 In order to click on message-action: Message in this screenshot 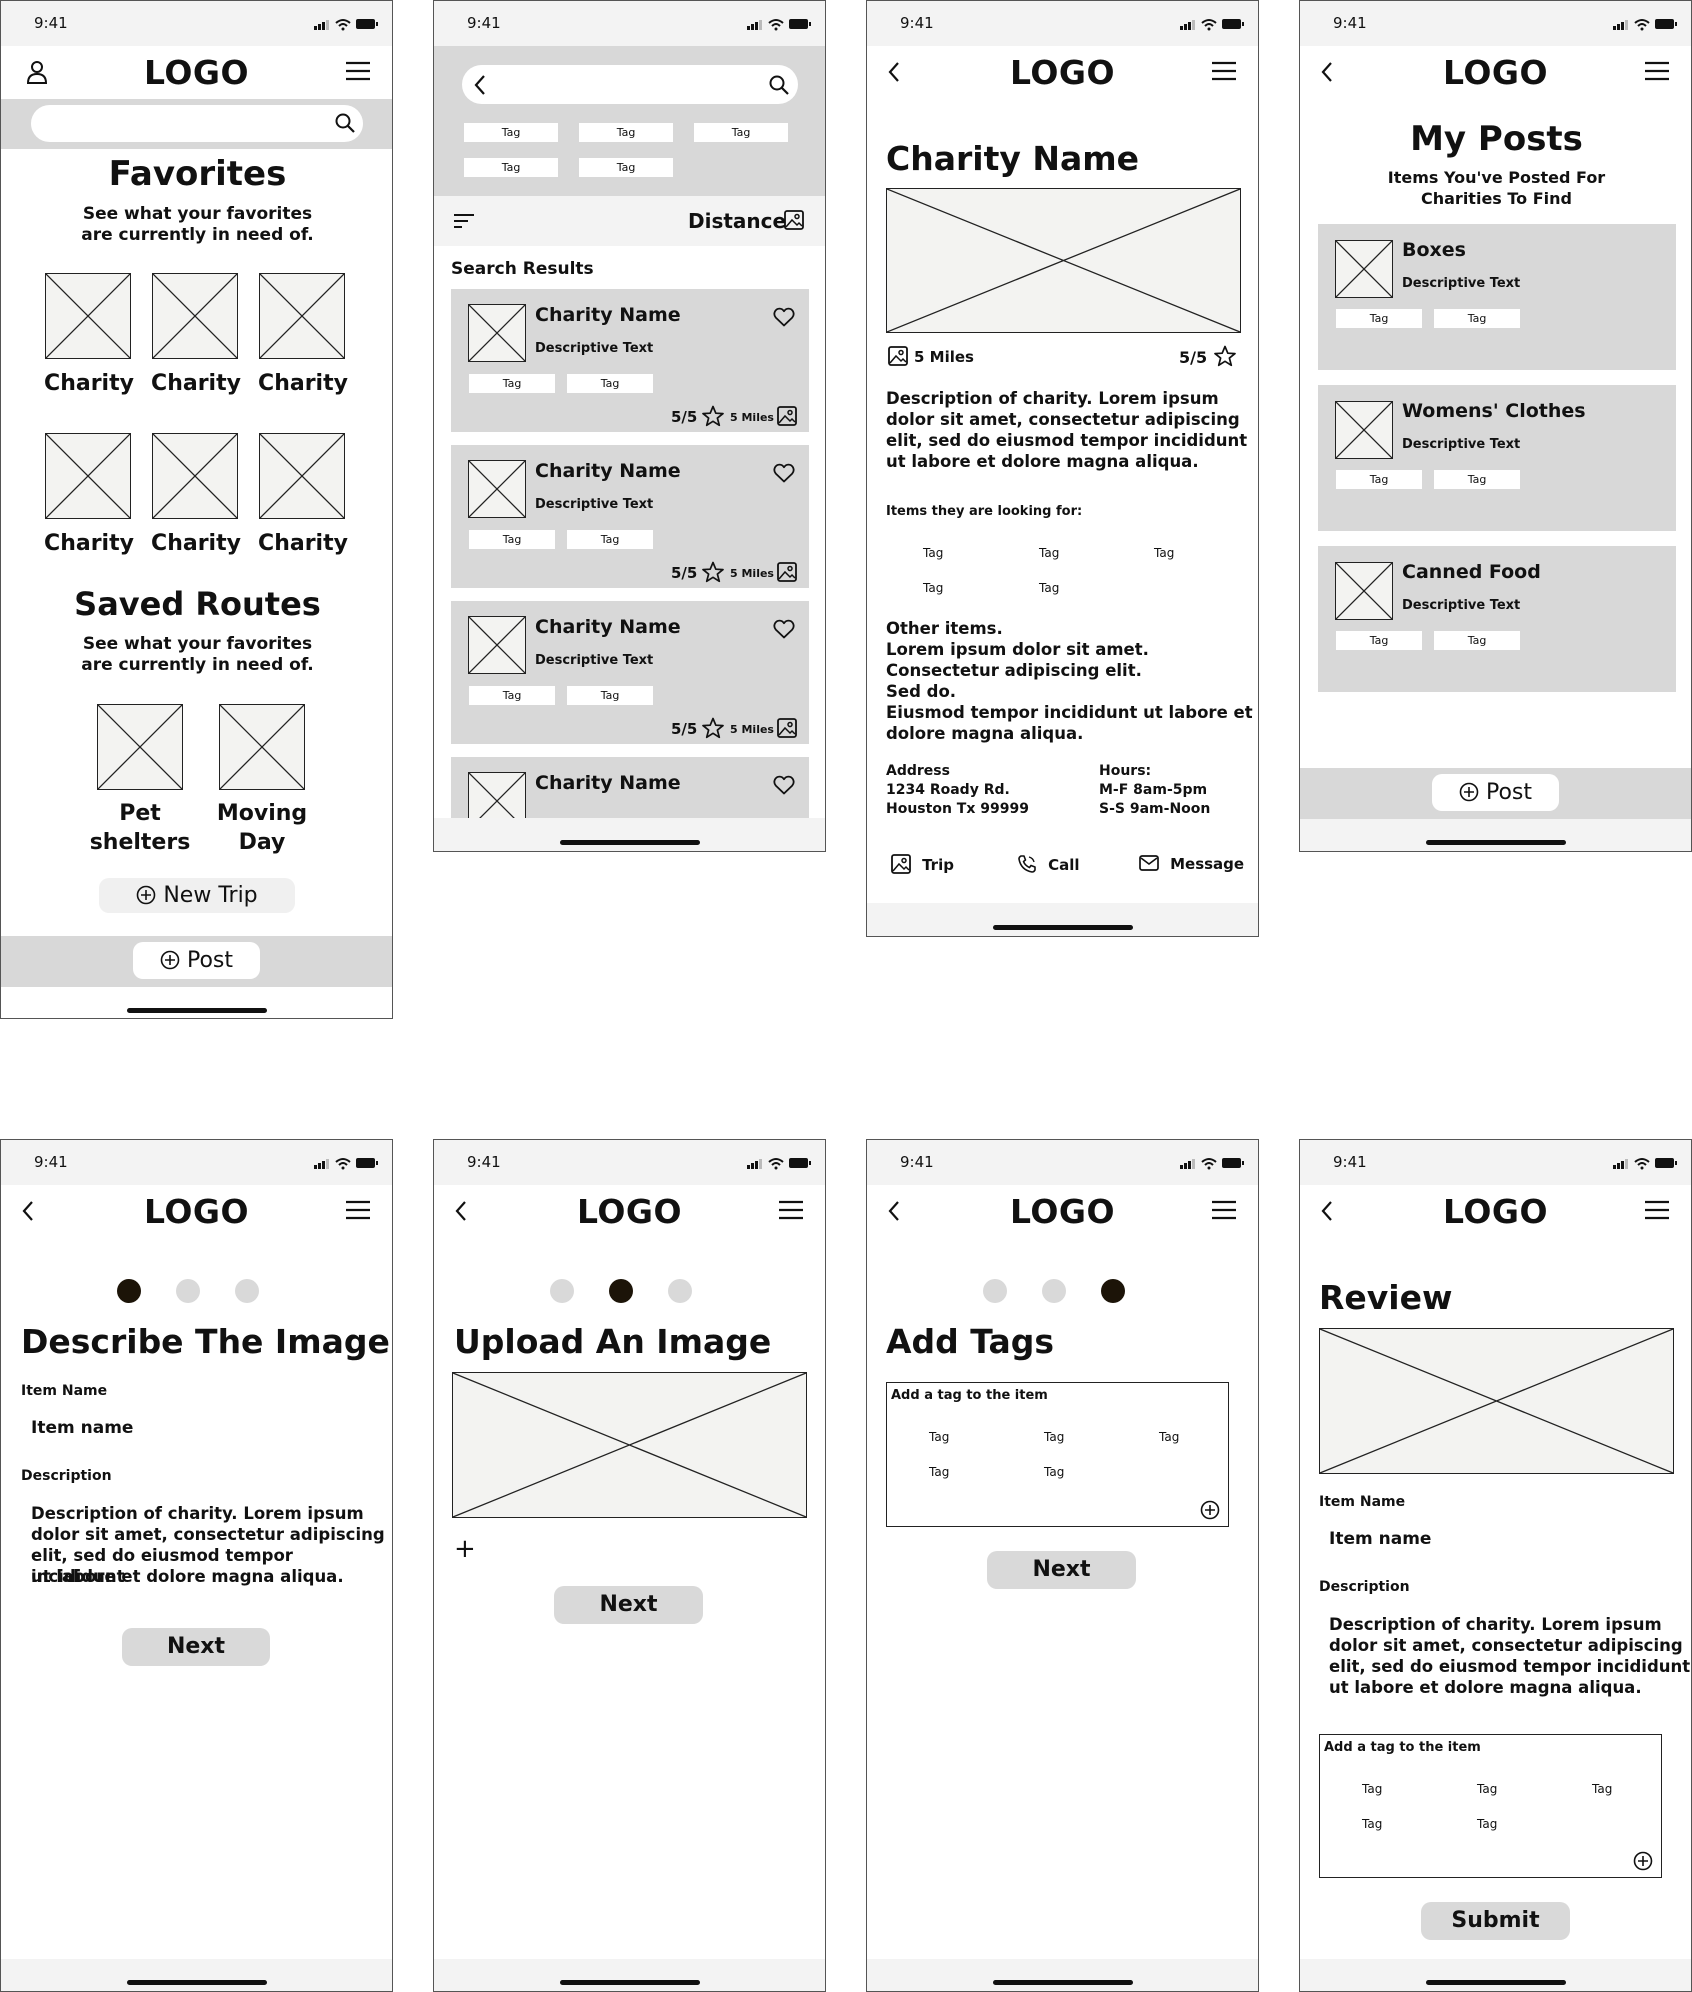, I will do `click(1194, 865)`.